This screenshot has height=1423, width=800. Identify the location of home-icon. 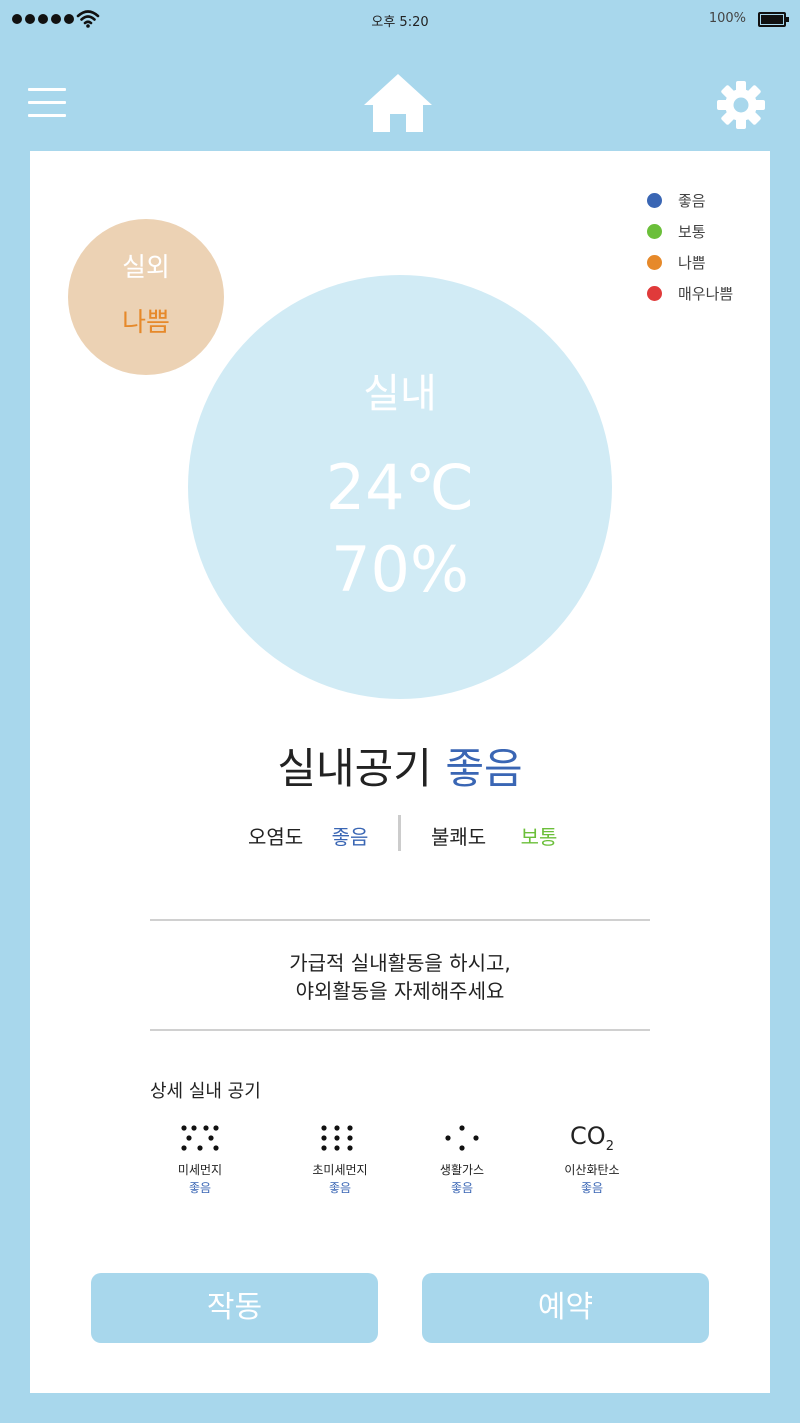
(398, 103).